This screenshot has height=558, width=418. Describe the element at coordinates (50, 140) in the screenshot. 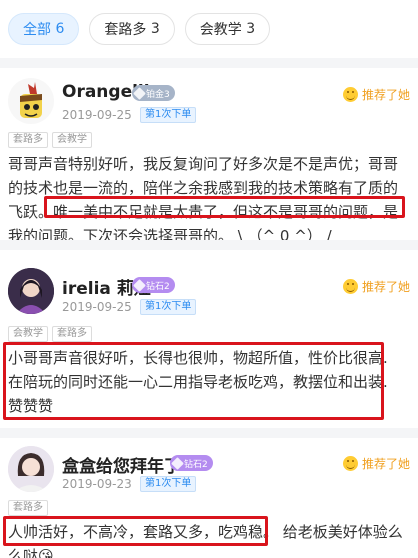

I see `review-tags: 套路多 会教学` at that location.